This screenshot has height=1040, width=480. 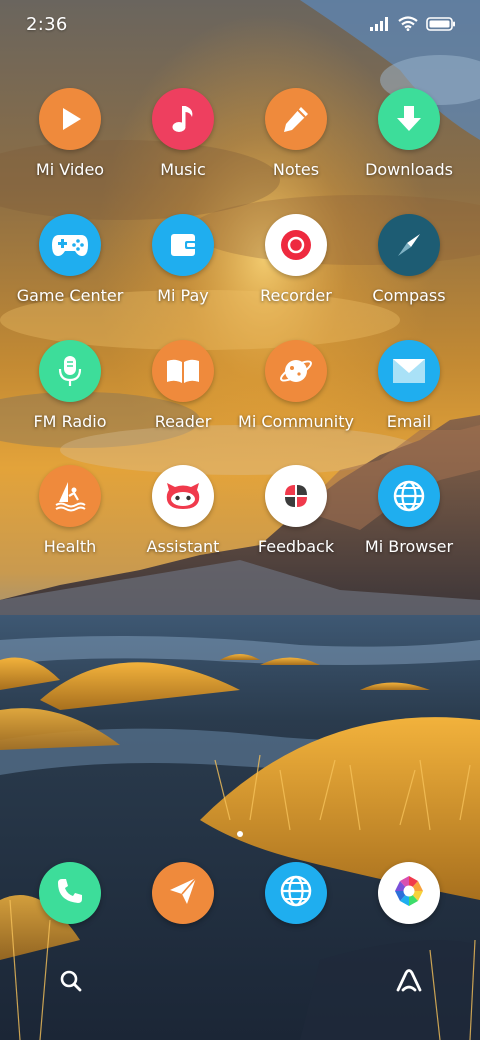 I want to click on compass-needle-icon, so click(x=409, y=245).